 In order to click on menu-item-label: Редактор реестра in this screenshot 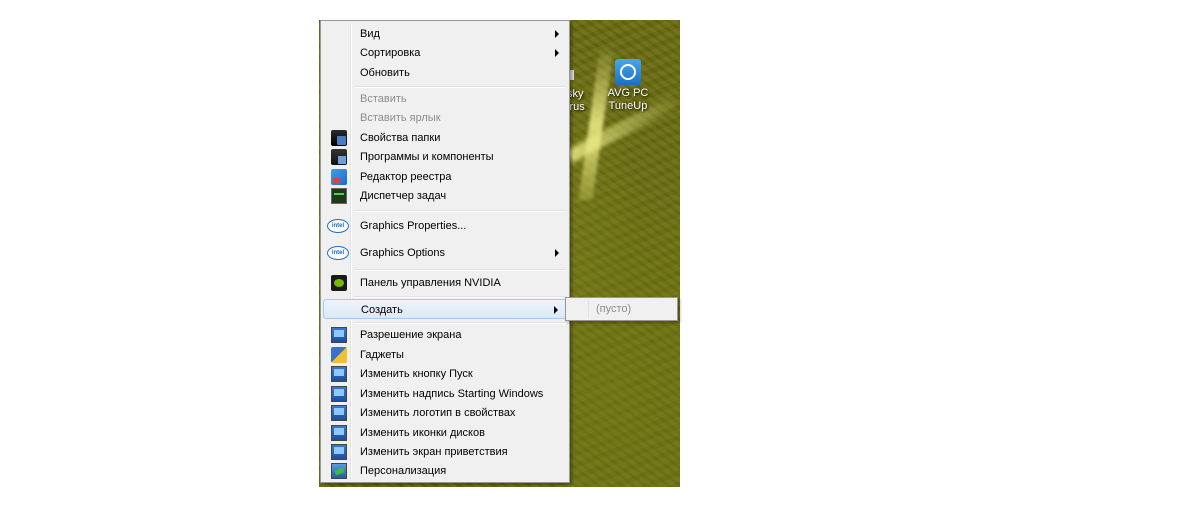, I will do `click(406, 177)`.